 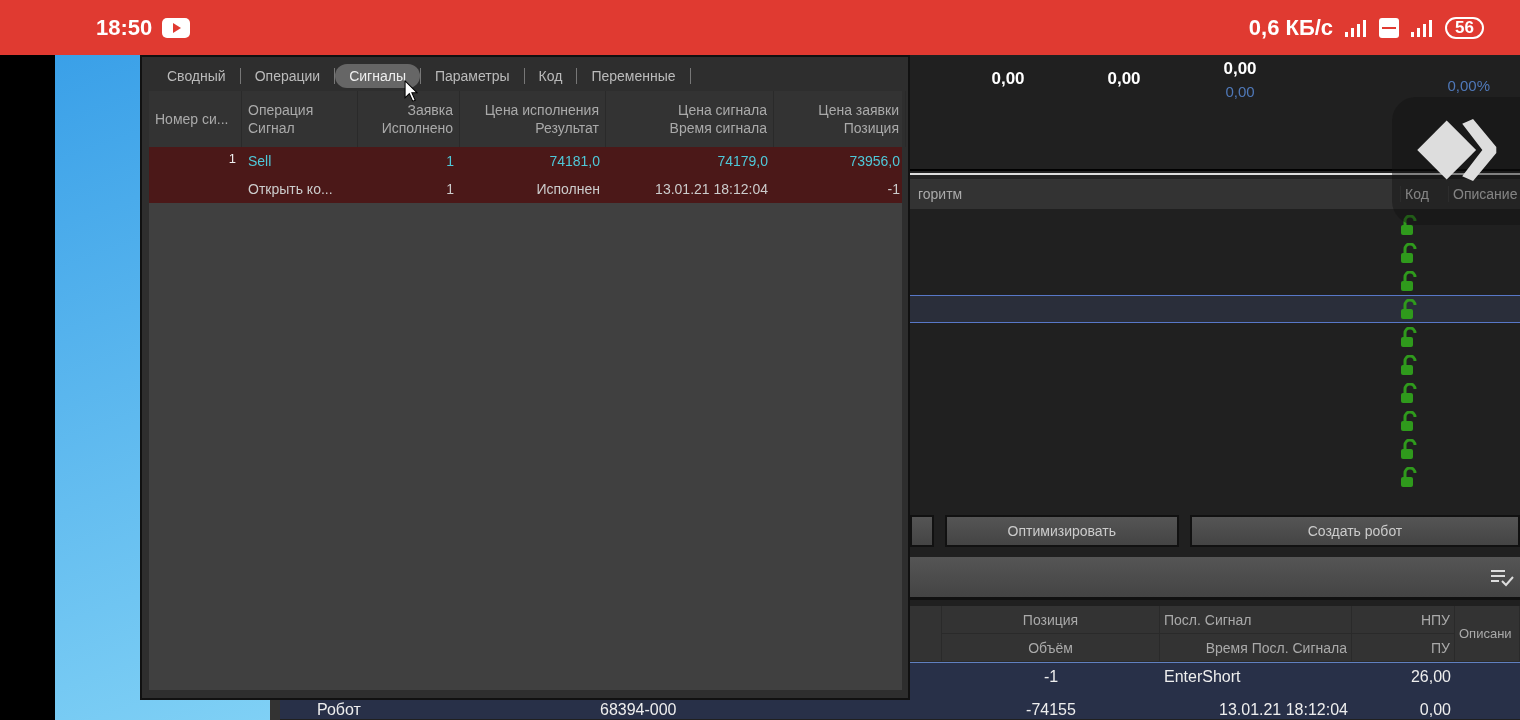 I want to click on column-header: Операция, so click(x=281, y=110).